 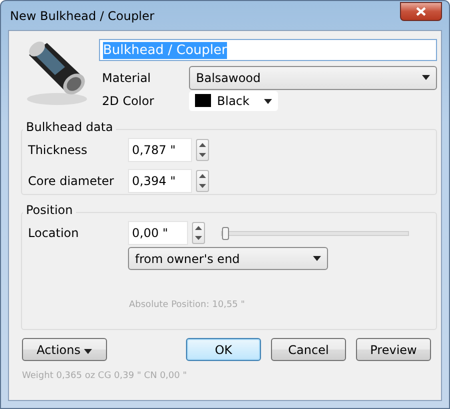 I want to click on field-label: 2D Color, so click(x=128, y=101).